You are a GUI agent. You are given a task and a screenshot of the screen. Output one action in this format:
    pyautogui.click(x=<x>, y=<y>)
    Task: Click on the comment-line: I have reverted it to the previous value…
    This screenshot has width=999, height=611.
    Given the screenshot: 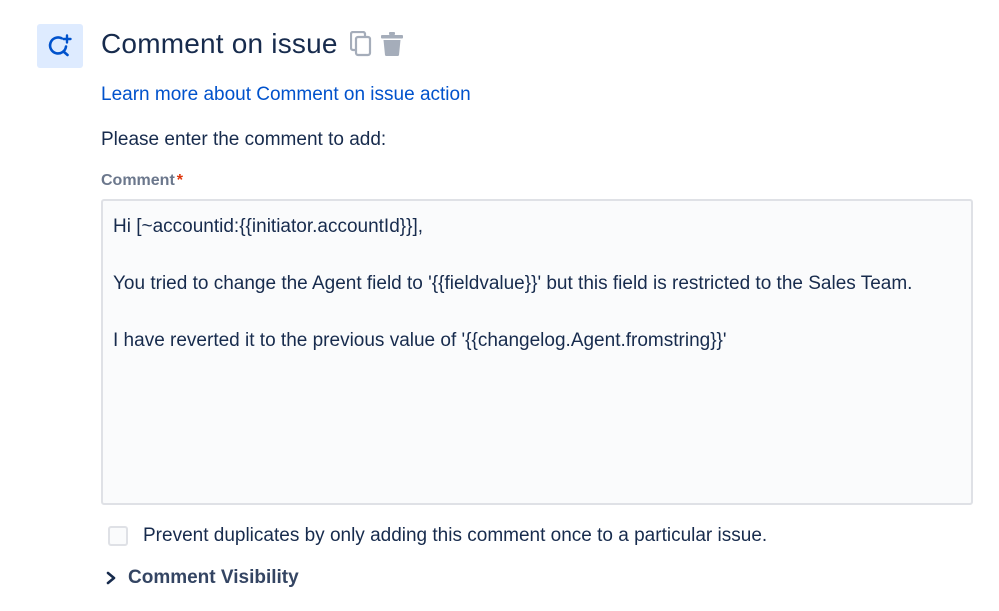 What is the action you would take?
    pyautogui.click(x=420, y=340)
    